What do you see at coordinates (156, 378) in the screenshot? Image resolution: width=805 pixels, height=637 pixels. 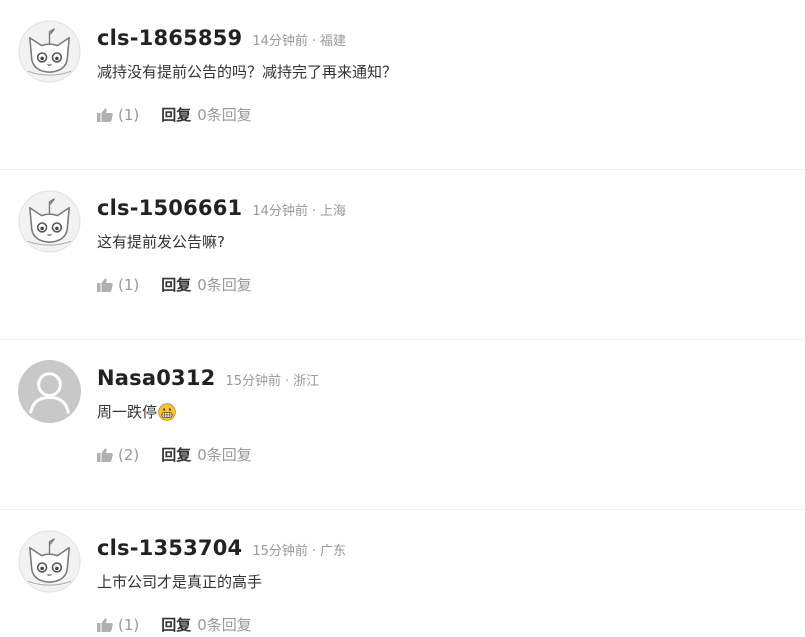 I see `username: Nasa0312` at bounding box center [156, 378].